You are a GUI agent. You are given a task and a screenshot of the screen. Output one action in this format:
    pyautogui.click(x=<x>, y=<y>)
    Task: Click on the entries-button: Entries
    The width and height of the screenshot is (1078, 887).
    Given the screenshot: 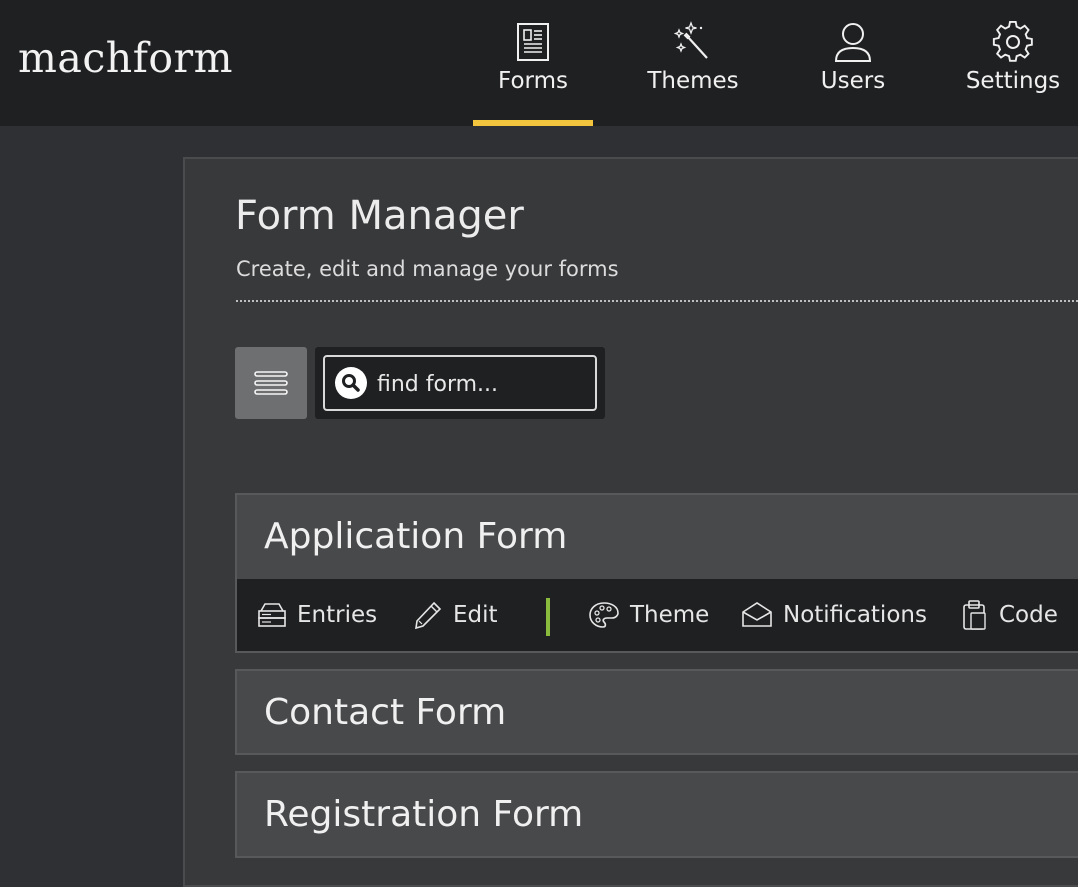 What is the action you would take?
    pyautogui.click(x=317, y=615)
    